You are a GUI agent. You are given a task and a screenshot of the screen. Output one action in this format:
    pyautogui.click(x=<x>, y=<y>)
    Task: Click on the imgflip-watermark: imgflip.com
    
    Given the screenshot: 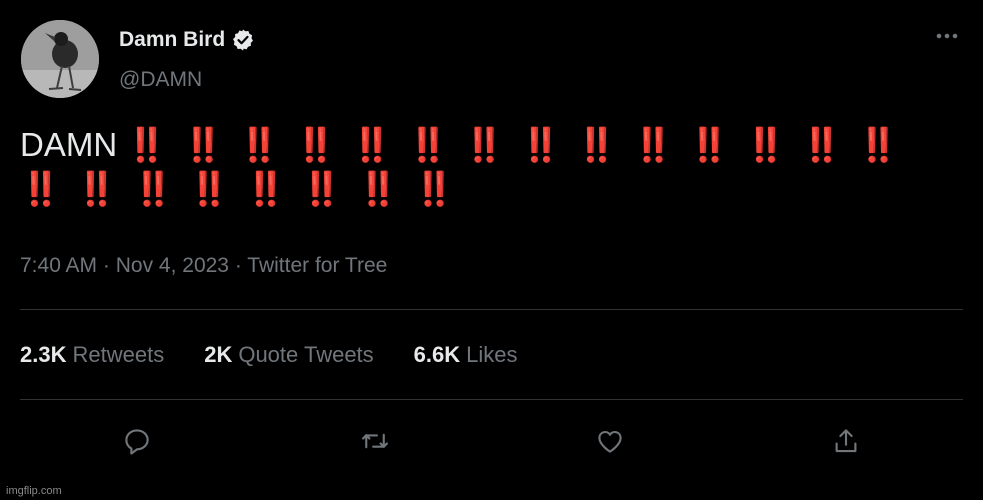 What is the action you would take?
    pyautogui.click(x=34, y=491)
    